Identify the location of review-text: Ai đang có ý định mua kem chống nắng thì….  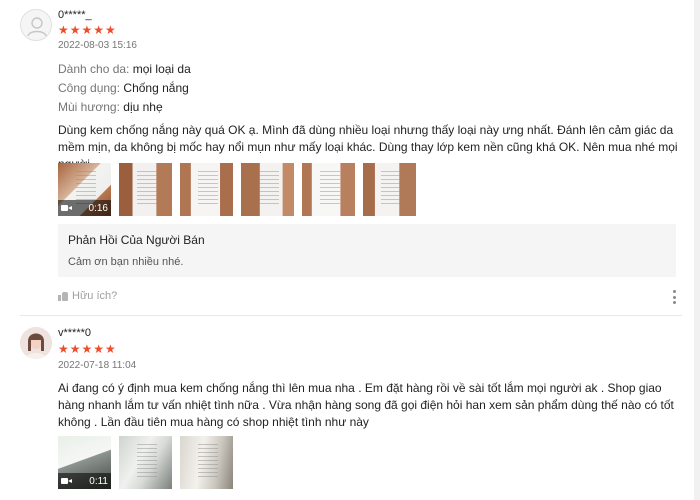
(366, 405).